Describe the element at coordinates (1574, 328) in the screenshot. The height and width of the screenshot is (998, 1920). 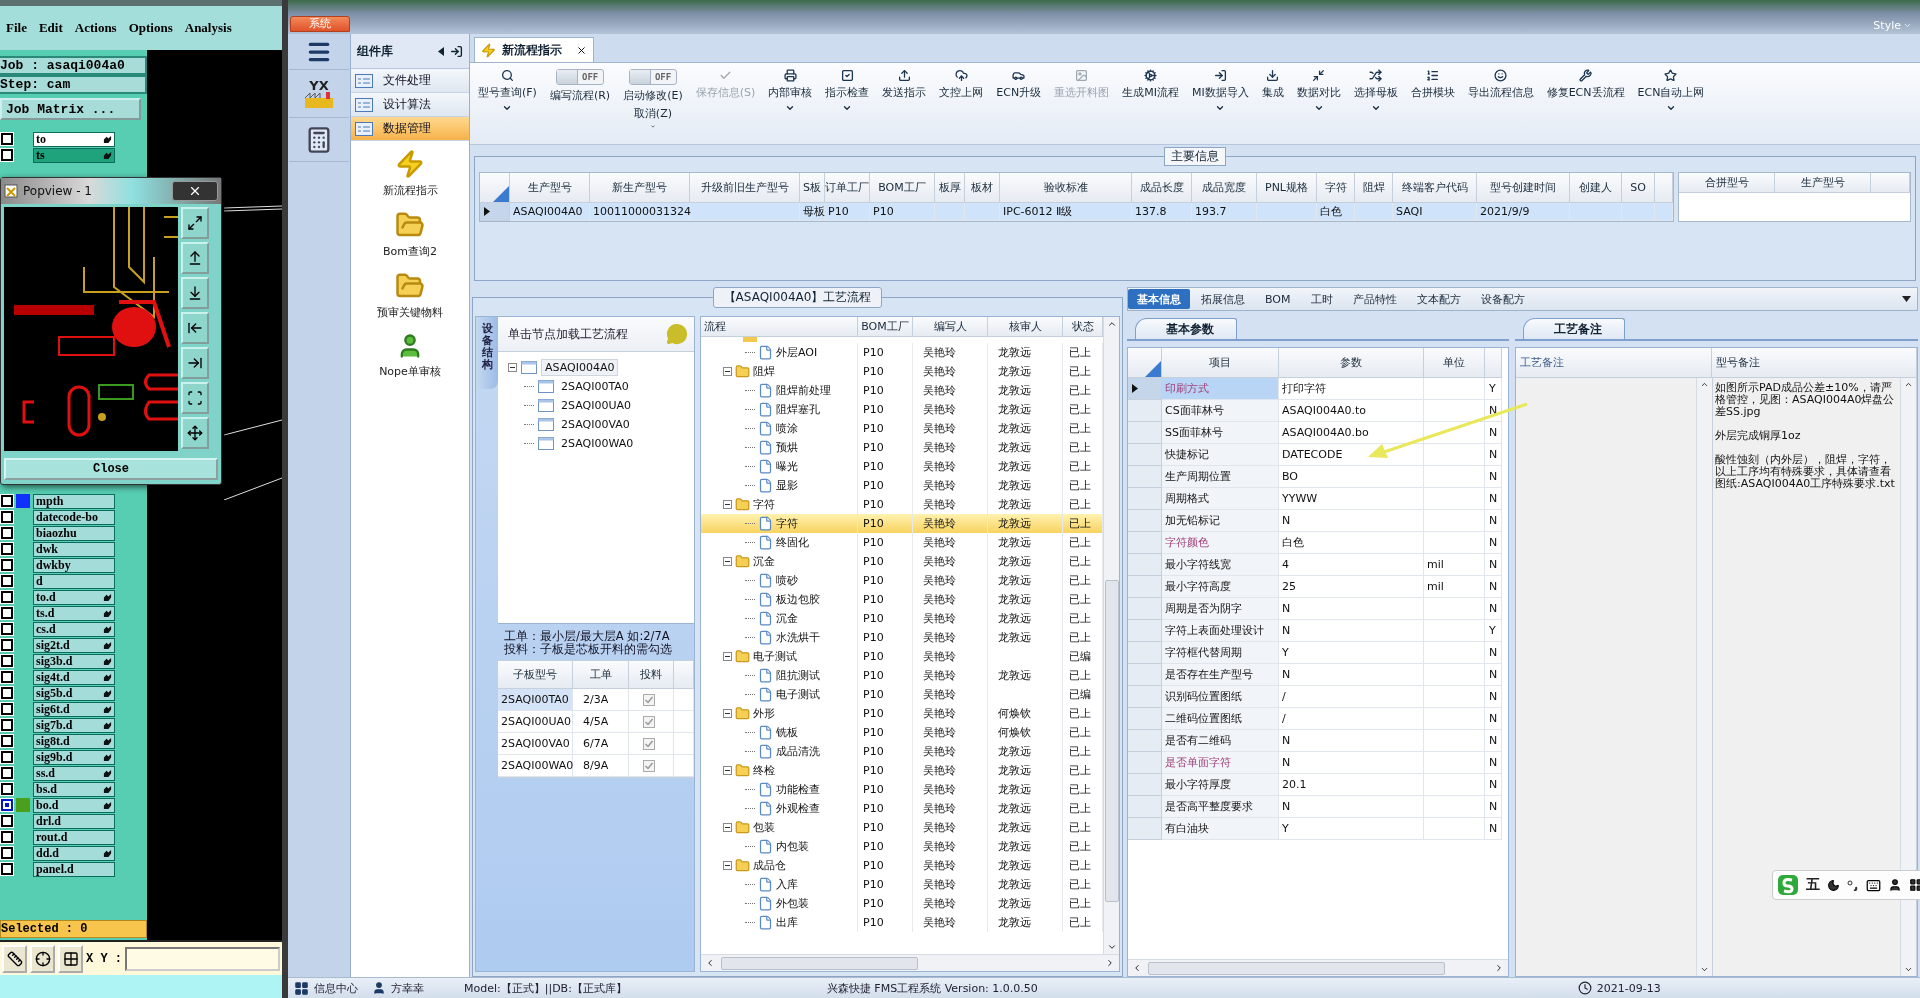
I see `pane-tab: 工艺备注` at that location.